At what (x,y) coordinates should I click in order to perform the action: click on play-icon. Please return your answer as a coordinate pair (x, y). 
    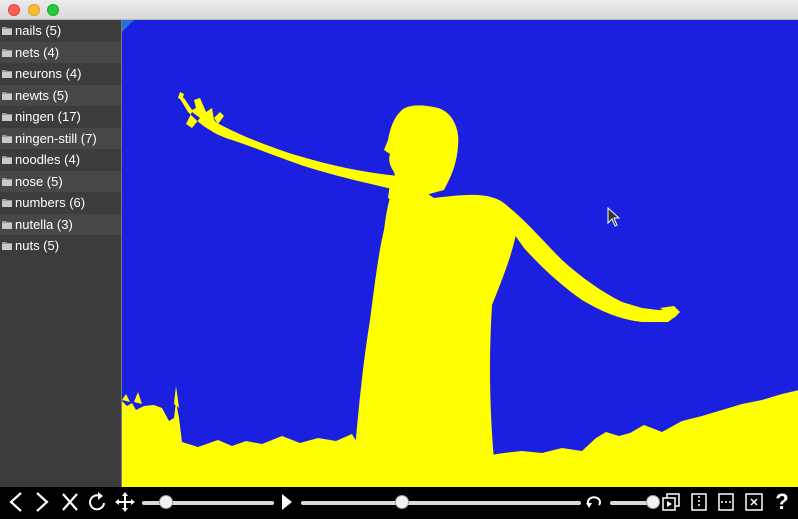
    Looking at the image, I should click on (287, 502).